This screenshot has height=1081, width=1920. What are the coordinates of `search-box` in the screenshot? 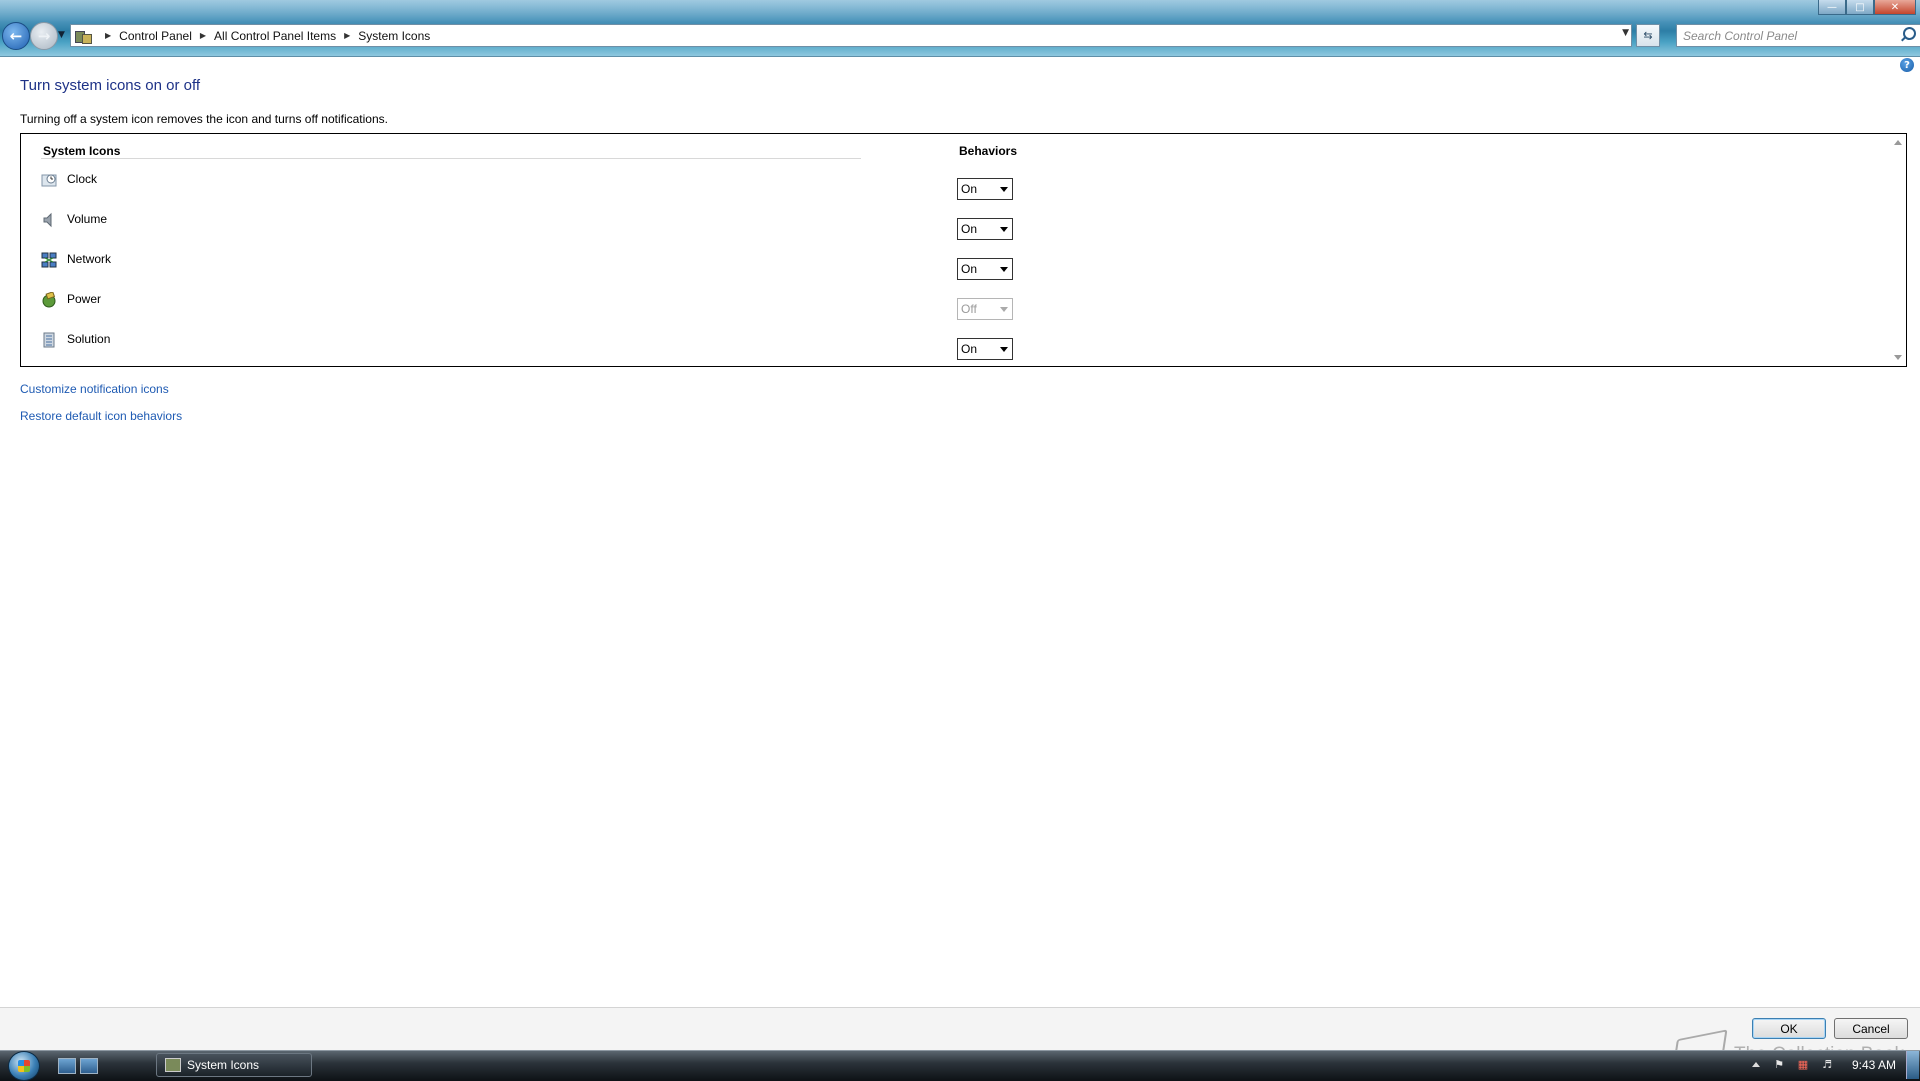 It's located at (1798, 35).